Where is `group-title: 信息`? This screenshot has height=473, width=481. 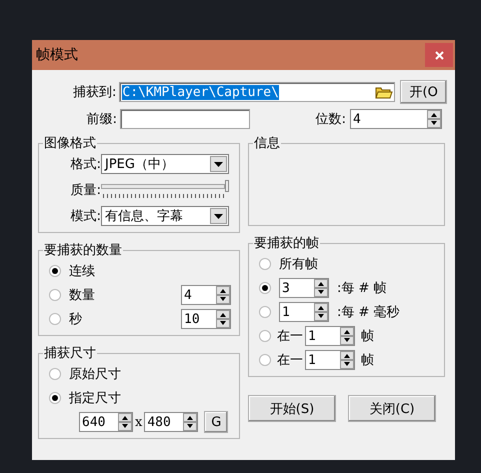 group-title: 信息 is located at coordinates (267, 143).